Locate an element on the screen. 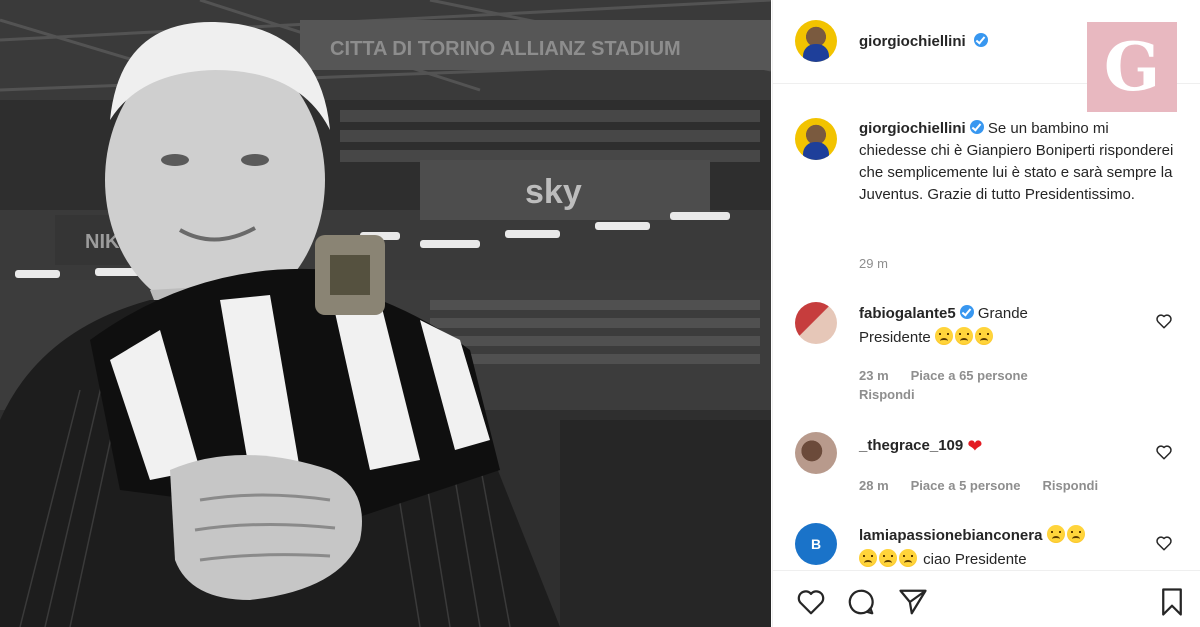 This screenshot has height=627, width=1200. comment-text: ciao Presidente is located at coordinates (975, 559).